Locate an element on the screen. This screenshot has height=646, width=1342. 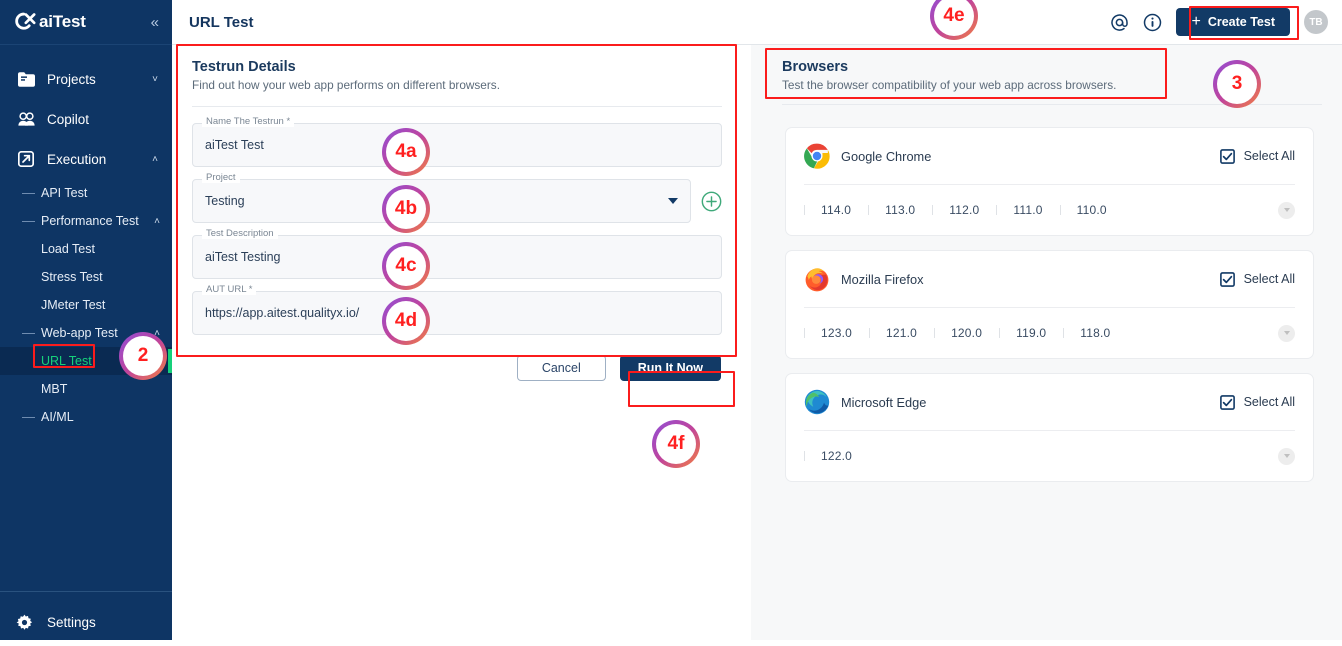
field-value: aiTest Test is located at coordinates (234, 145).